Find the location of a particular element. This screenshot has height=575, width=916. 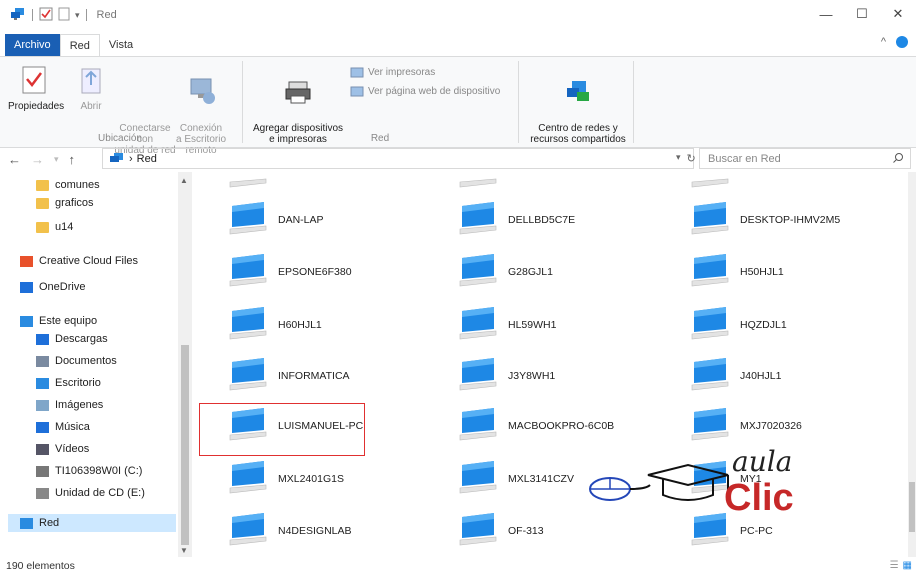

tab-archivo: Archivo is located at coordinates (32, 45).